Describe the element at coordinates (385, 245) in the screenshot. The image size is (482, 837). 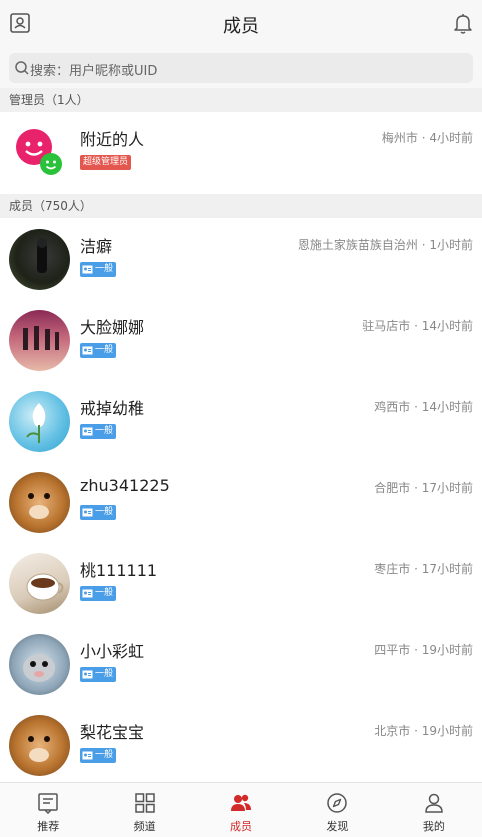
I see `member-location-time: 恩施土家族苗族自治州 · 1小时前` at that location.